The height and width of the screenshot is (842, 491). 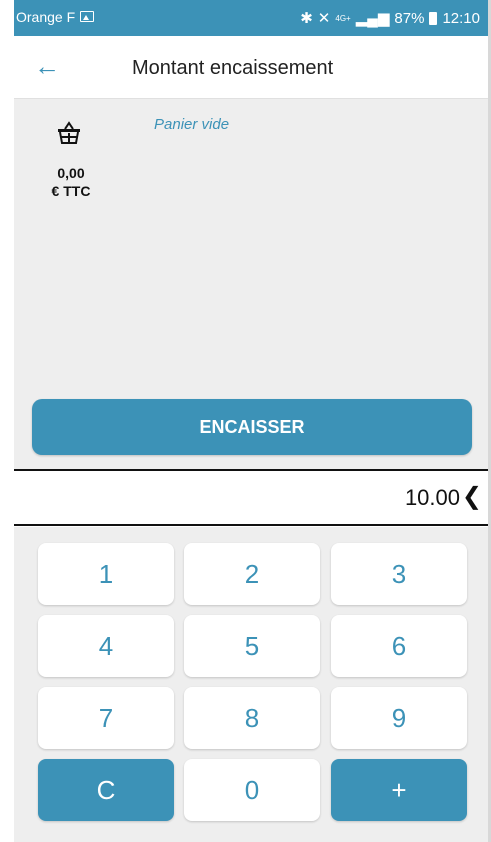 I want to click on signal-icon: ▂▄▆, so click(x=372, y=18).